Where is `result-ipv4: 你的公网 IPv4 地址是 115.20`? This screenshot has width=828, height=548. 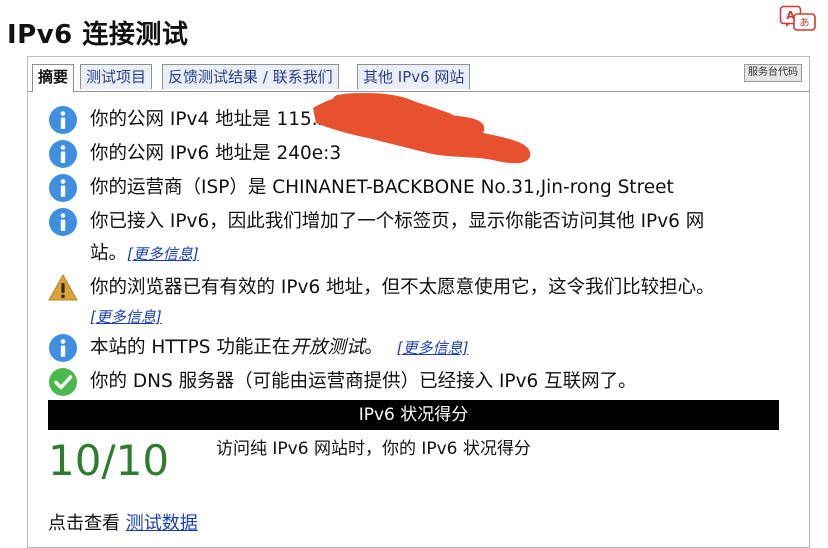 result-ipv4: 你的公网 IPv4 地址是 115.20 is located at coordinates (194, 120).